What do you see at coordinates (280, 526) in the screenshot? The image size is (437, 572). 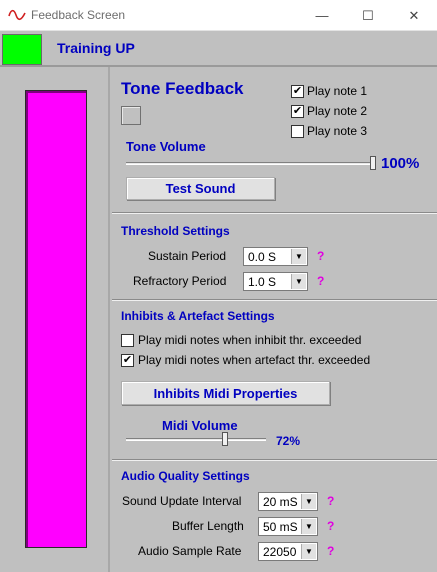 I see `buffer-length-value: 50 mS` at bounding box center [280, 526].